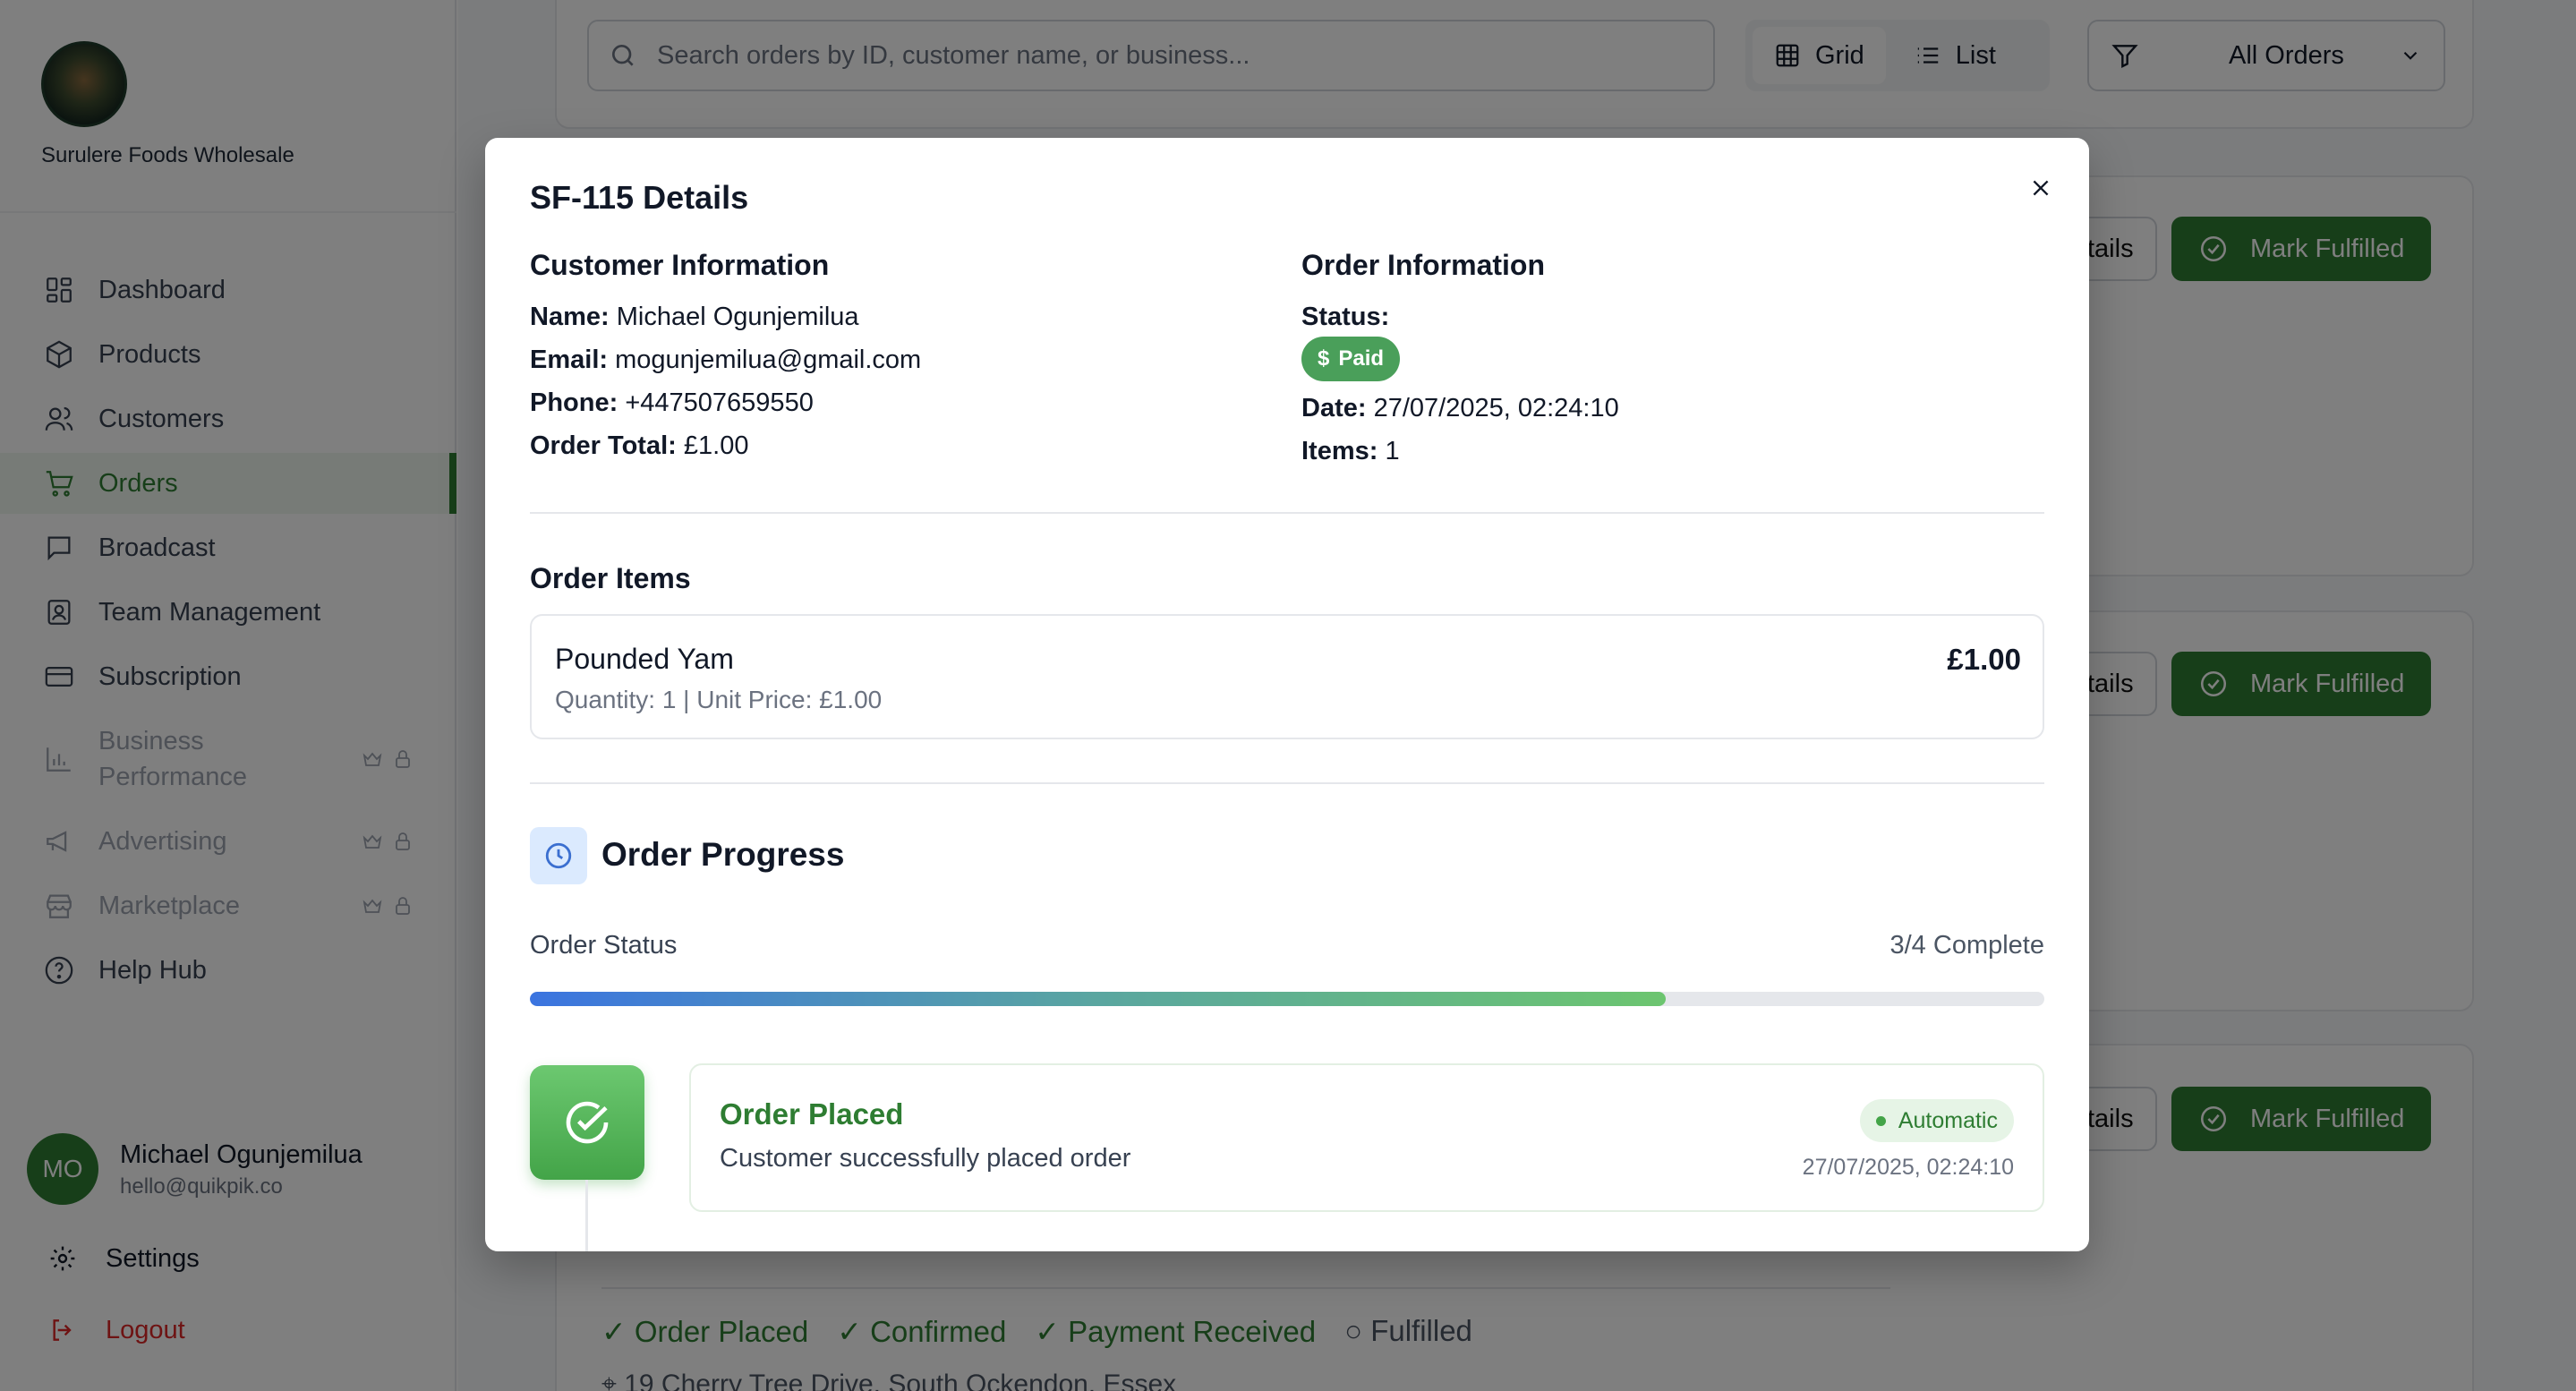 This screenshot has height=1391, width=2576. Describe the element at coordinates (569, 360) in the screenshot. I see `field-label: Email:` at that location.